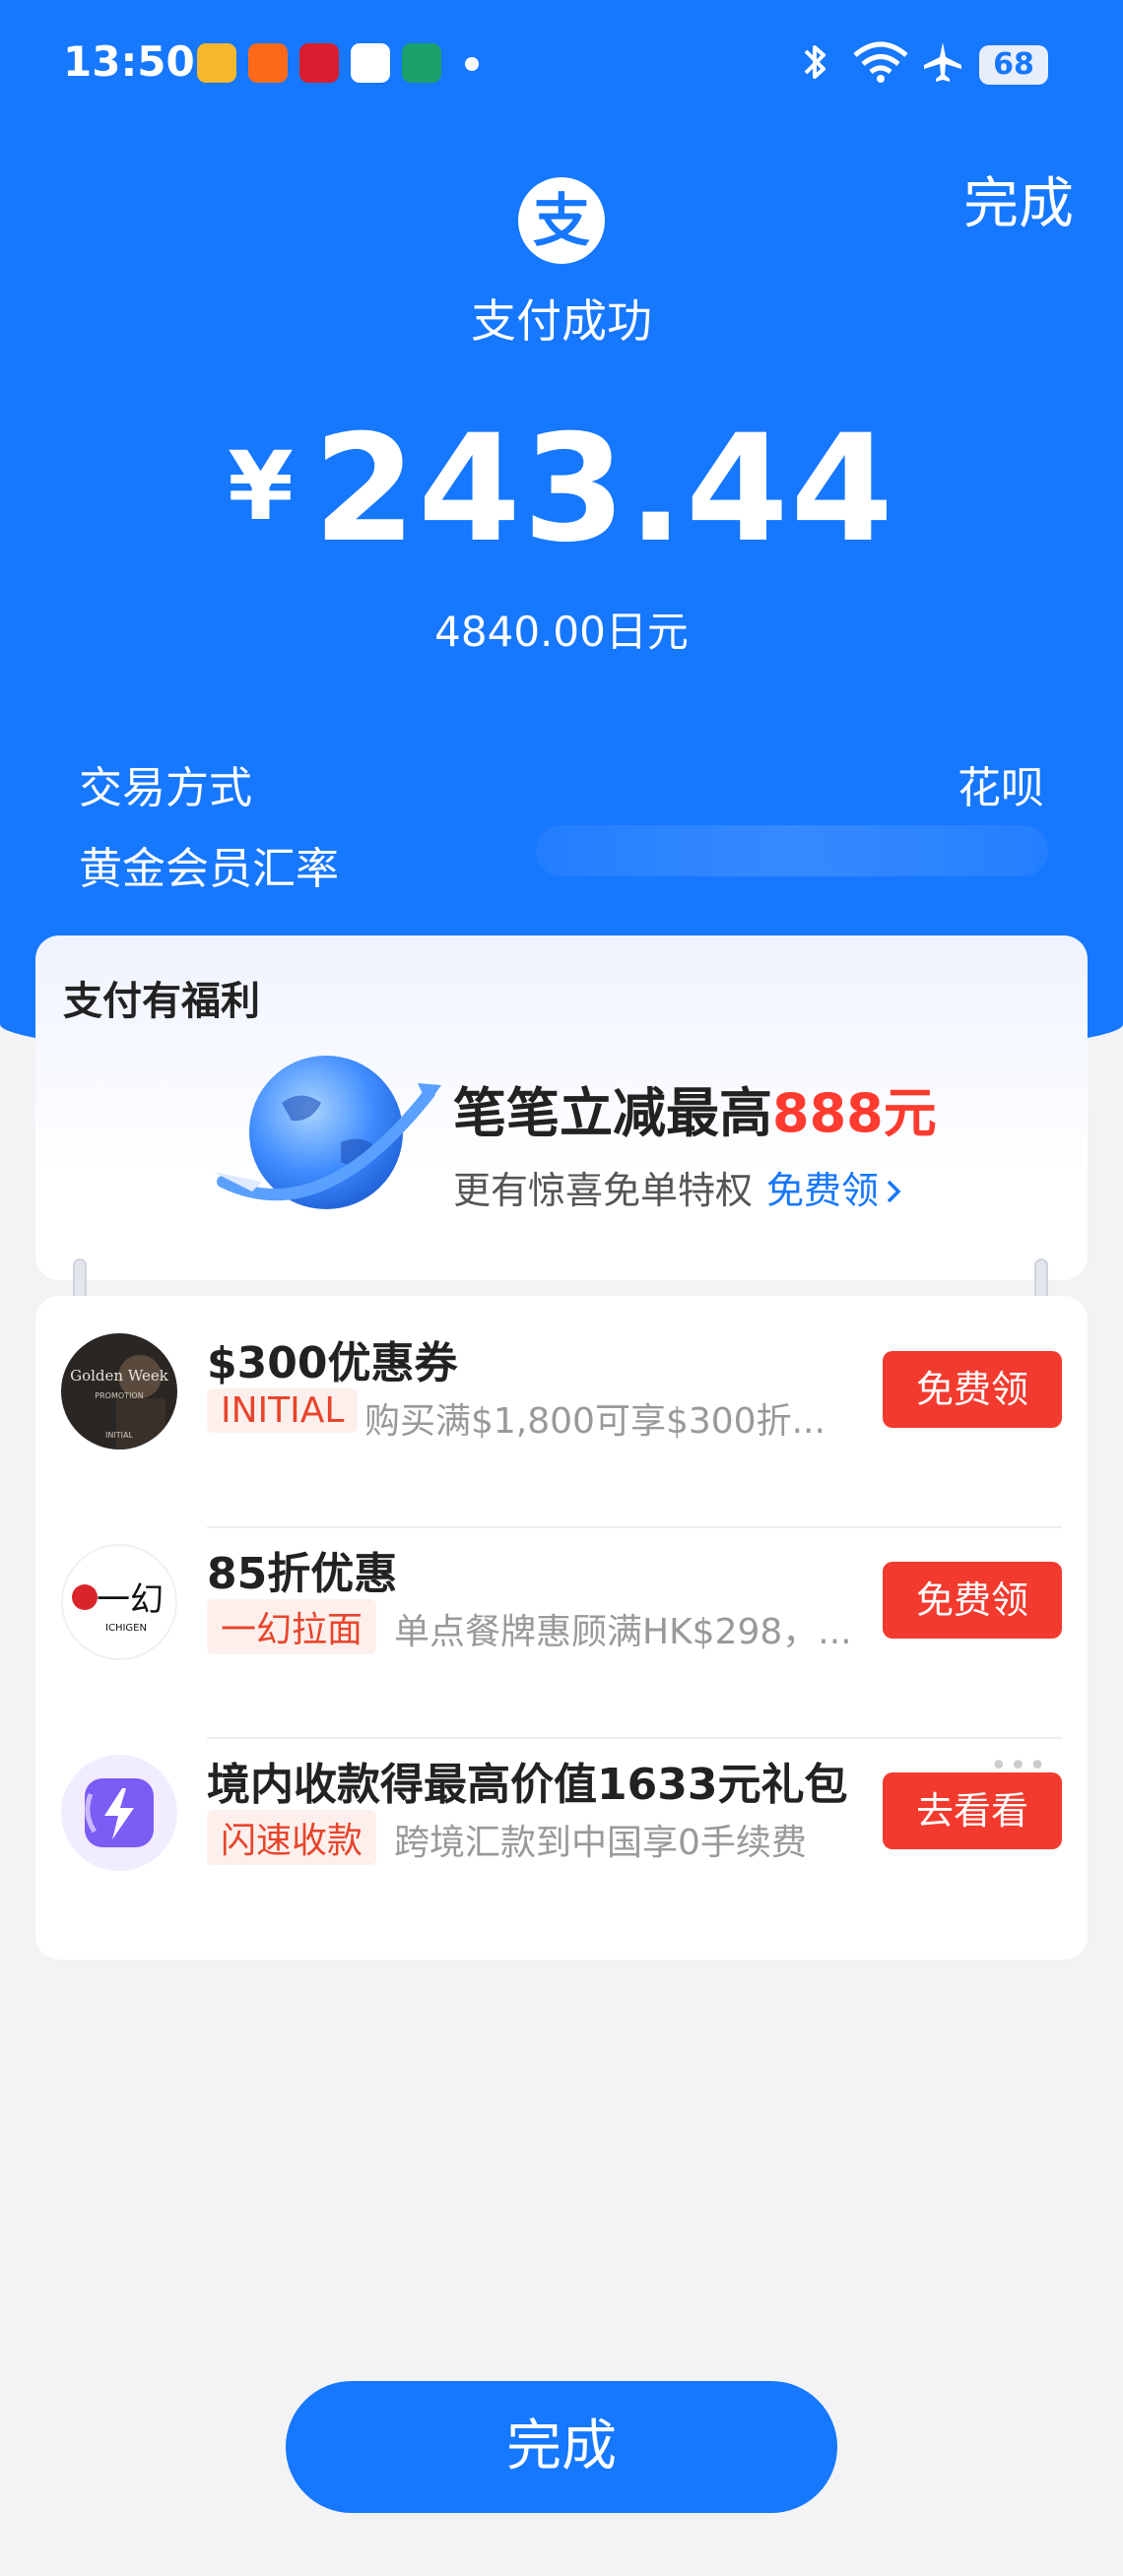 This screenshot has height=2576, width=1123. What do you see at coordinates (130, 1600) in the screenshot?
I see `avatar-title: 一幻` at bounding box center [130, 1600].